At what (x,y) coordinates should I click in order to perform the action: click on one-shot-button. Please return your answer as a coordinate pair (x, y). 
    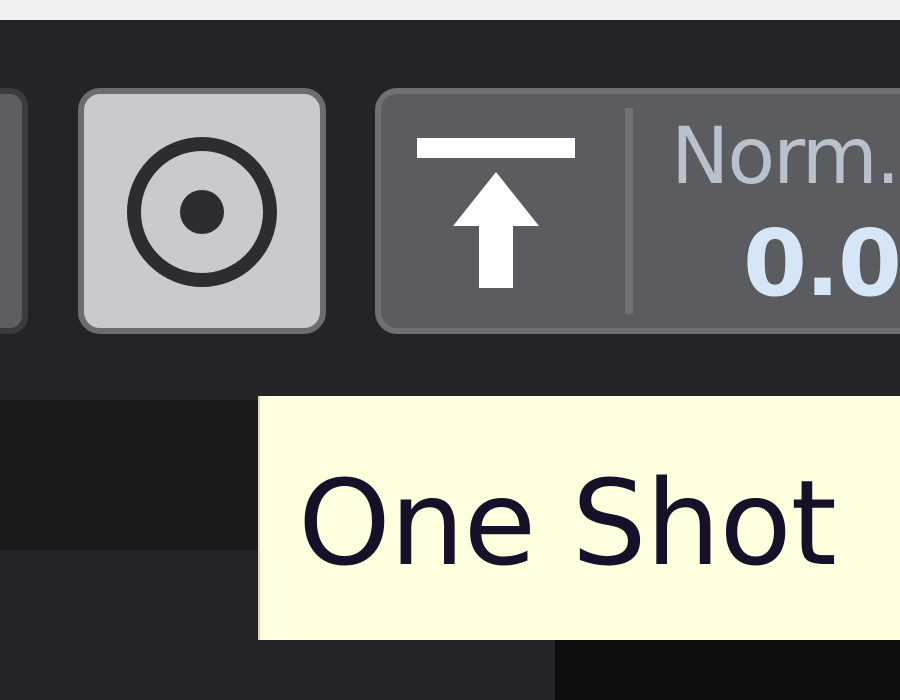
    Looking at the image, I should click on (202, 211).